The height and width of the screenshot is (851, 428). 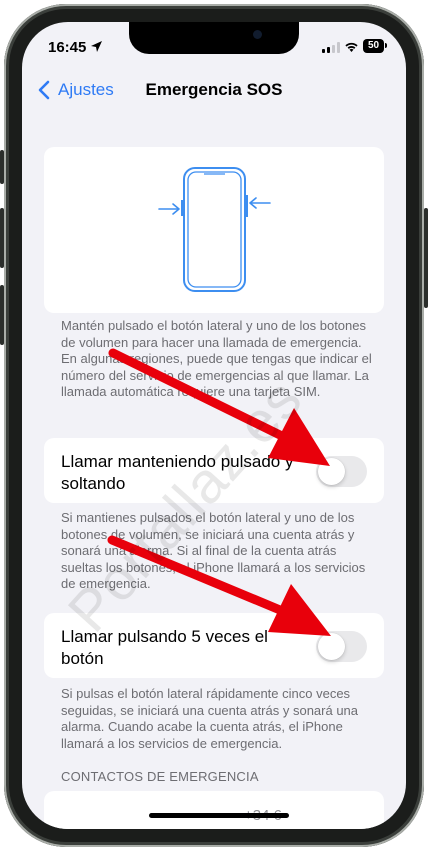 I want to click on silent-switch, so click(x=2, y=167).